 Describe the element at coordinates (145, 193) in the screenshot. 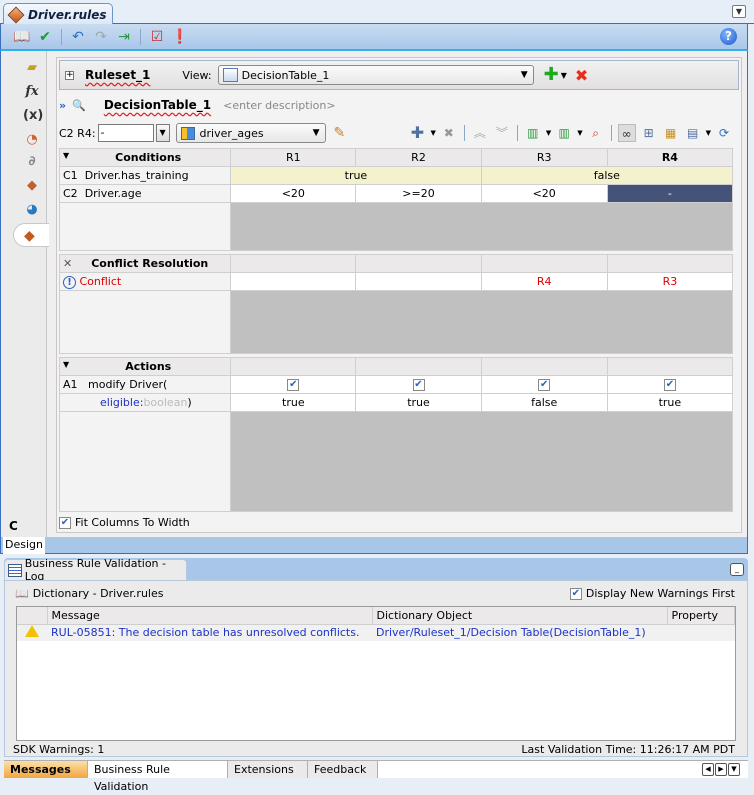

I see `condition-label: C2 Driver.age` at that location.